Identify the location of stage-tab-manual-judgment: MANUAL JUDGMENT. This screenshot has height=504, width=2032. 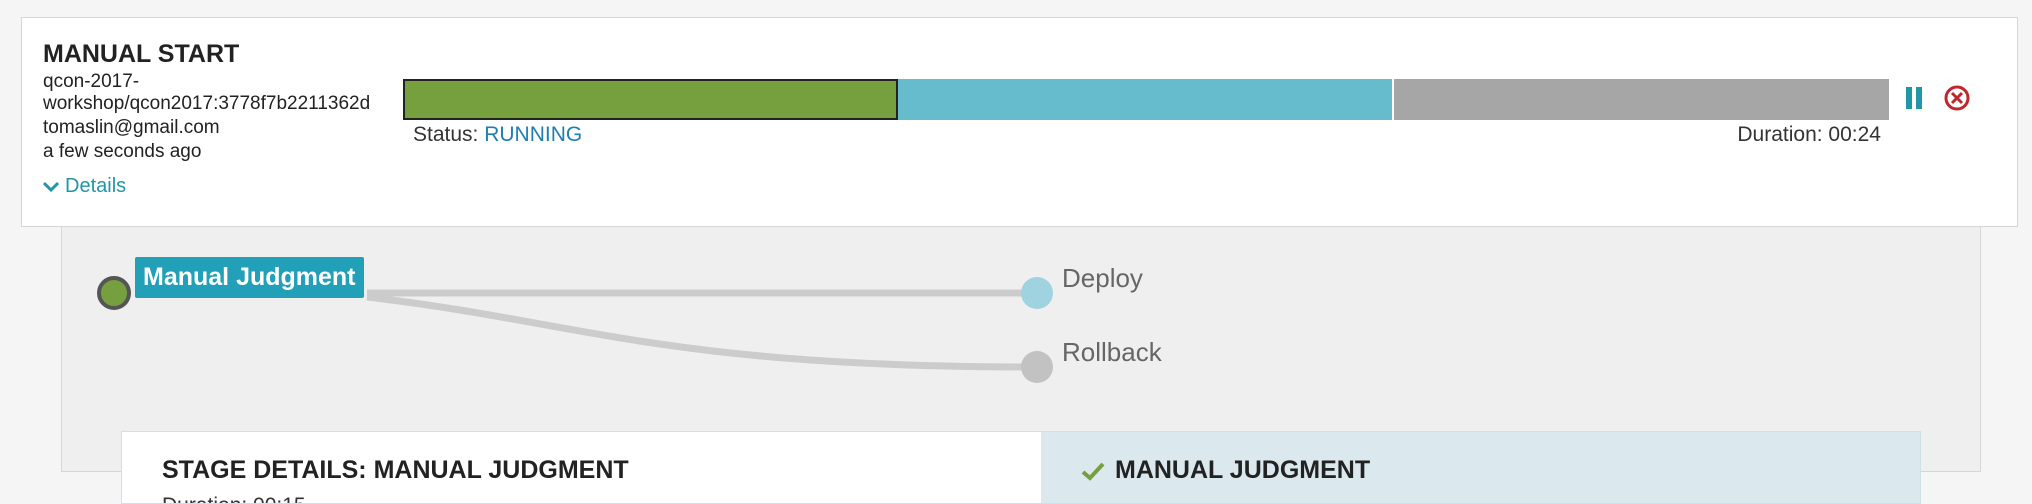
(1480, 467).